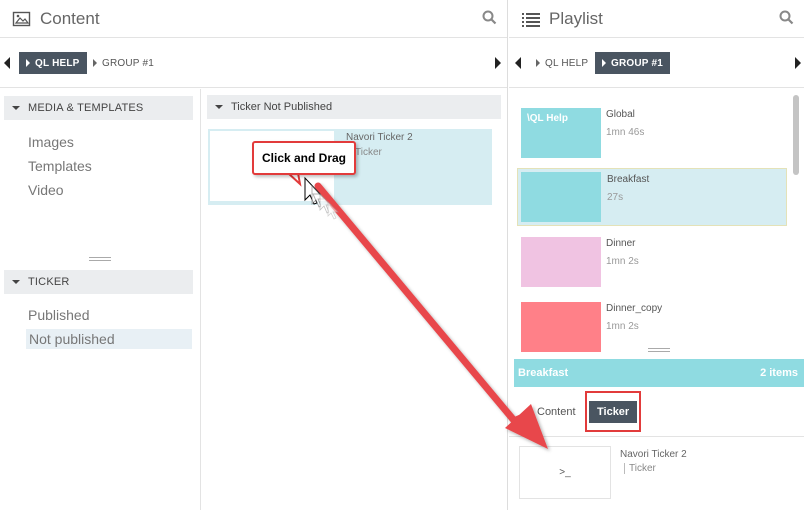  Describe the element at coordinates (565, 472) in the screenshot. I see `ticker-thumbnail: >_` at that location.